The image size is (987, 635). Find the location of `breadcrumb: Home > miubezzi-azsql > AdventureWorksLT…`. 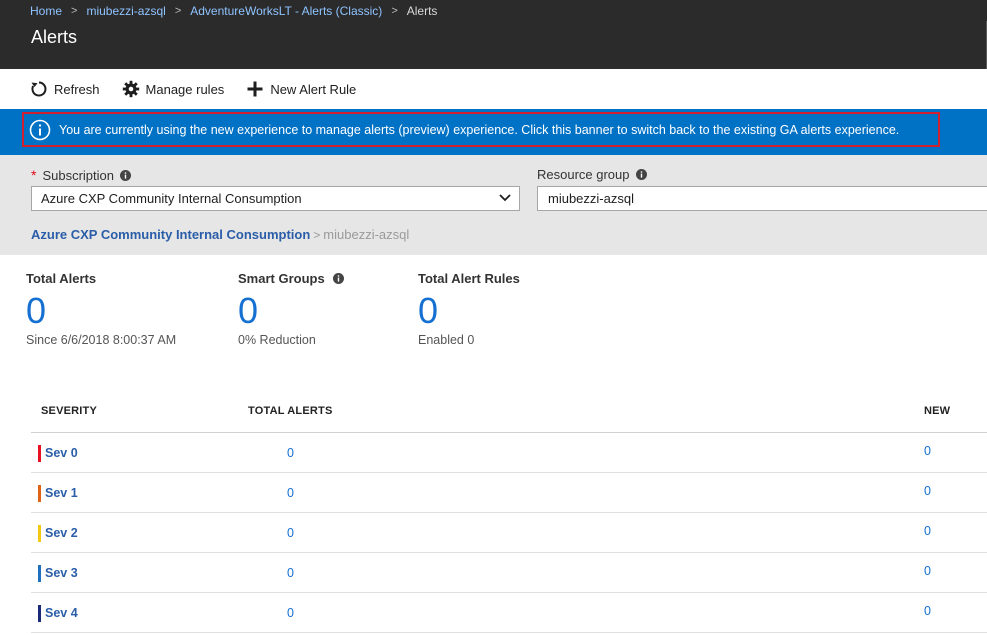

breadcrumb: Home > miubezzi-azsql > AdventureWorksLT… is located at coordinates (233, 11).